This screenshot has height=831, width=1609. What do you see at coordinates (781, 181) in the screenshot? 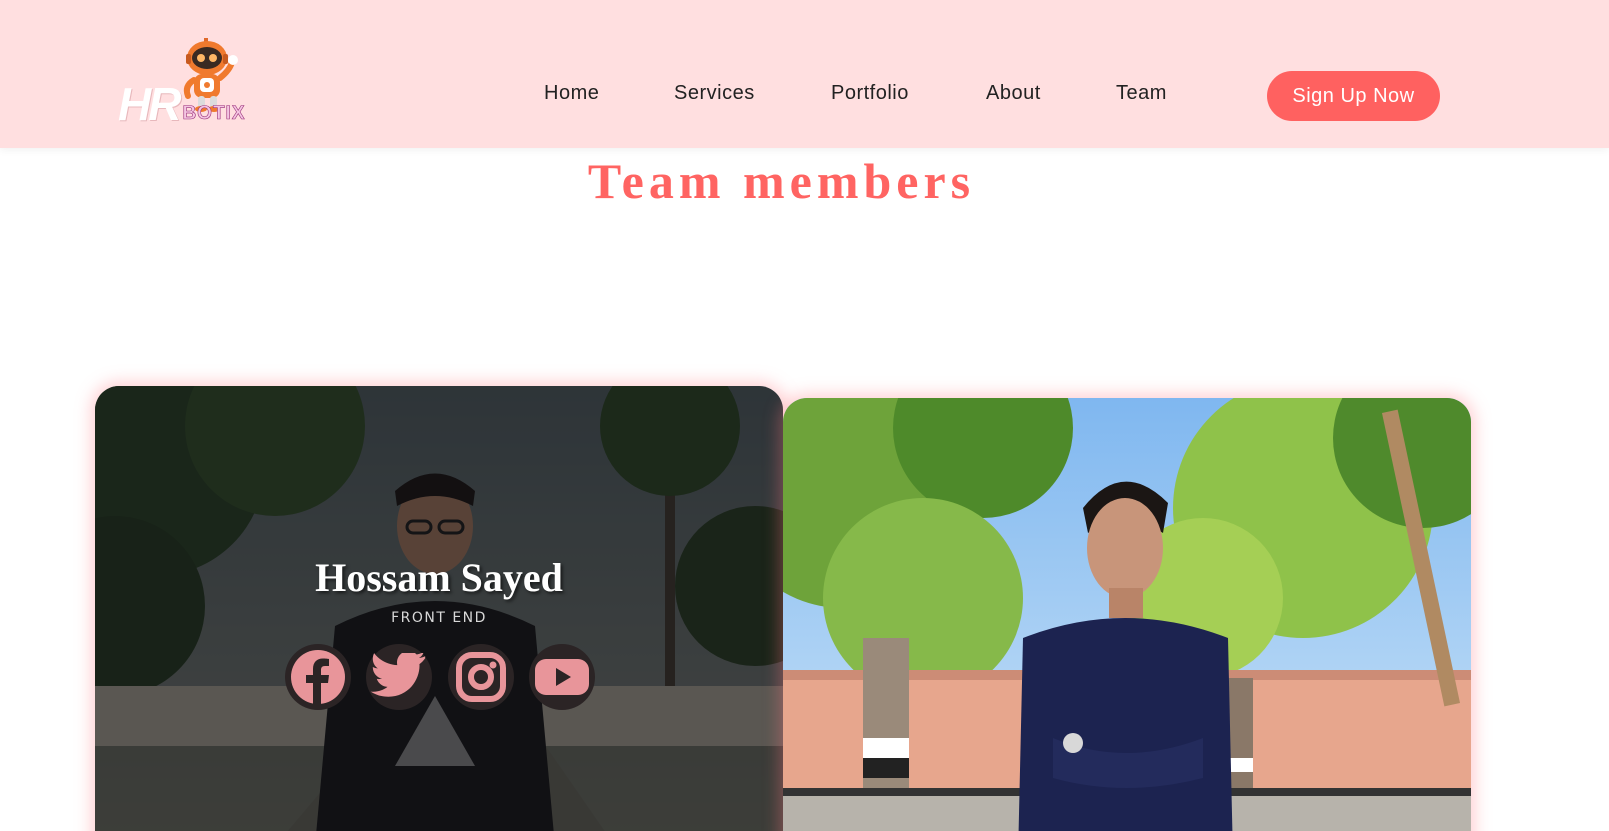
I see `page-title: Team members` at bounding box center [781, 181].